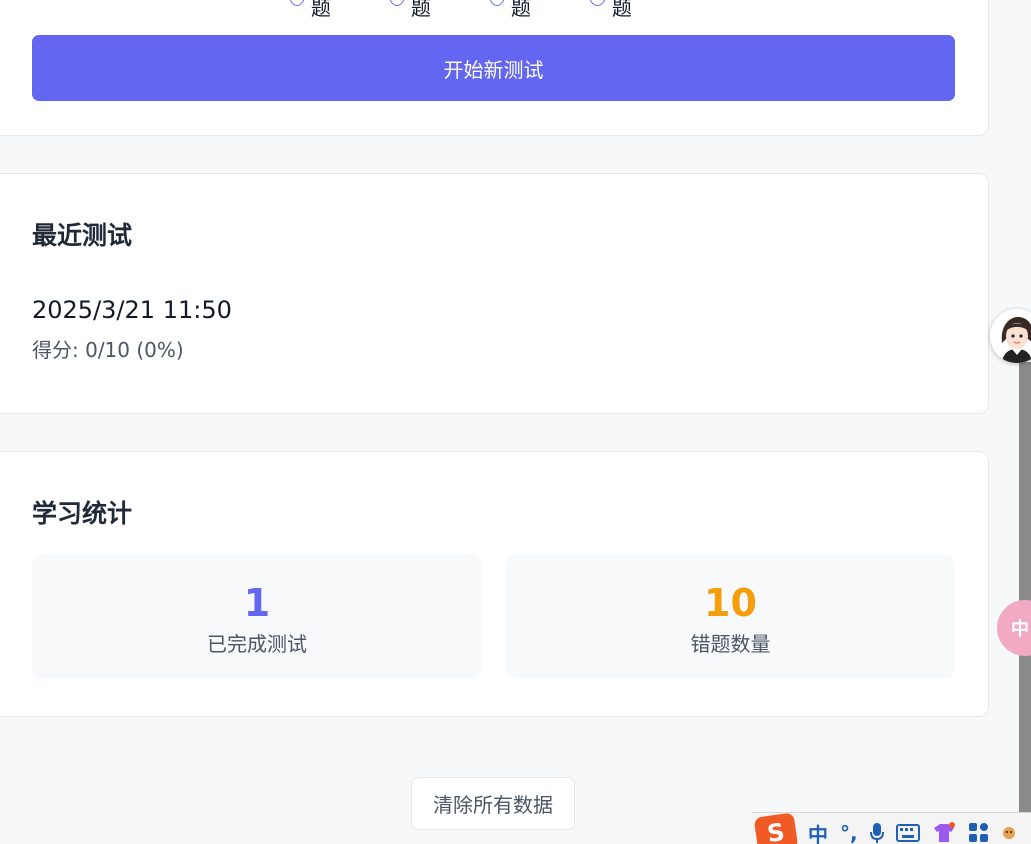 The width and height of the screenshot is (1031, 844). Describe the element at coordinates (891, 828) in the screenshot. I see `ime-toolbar: S 中 °,` at that location.